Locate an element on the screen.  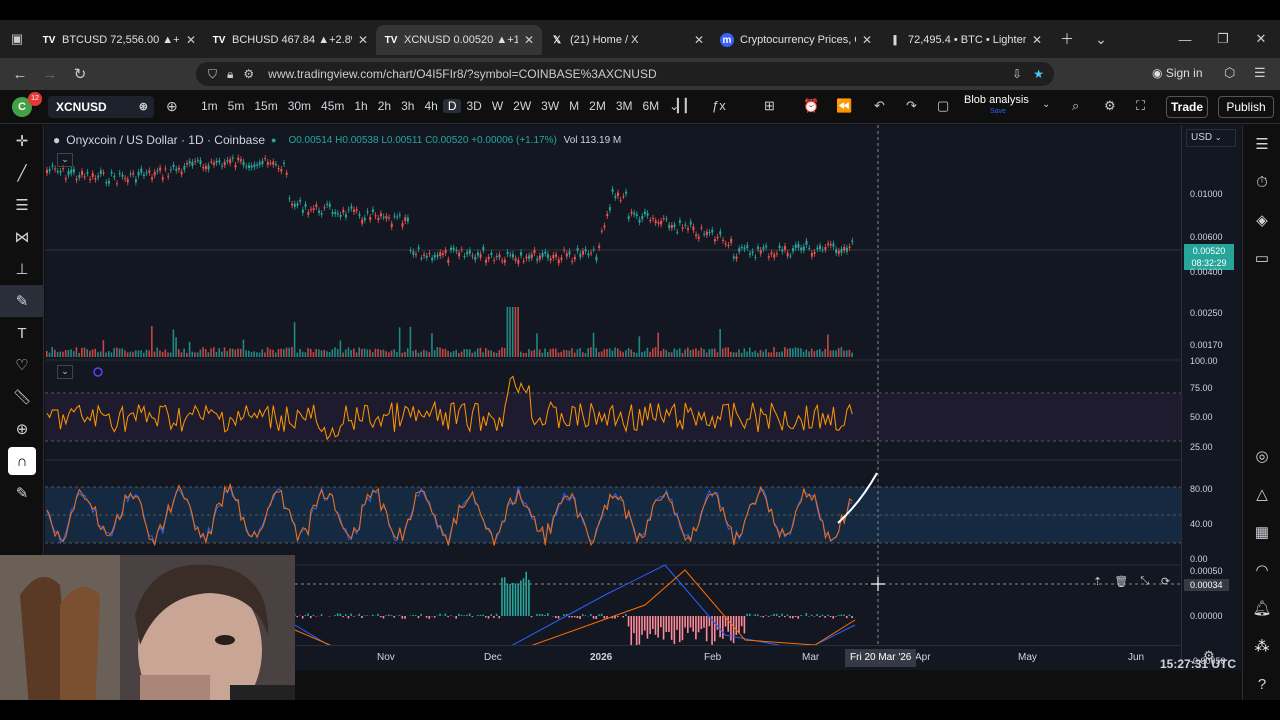
new-tab-icon: ＋ is located at coordinates (1067, 39).